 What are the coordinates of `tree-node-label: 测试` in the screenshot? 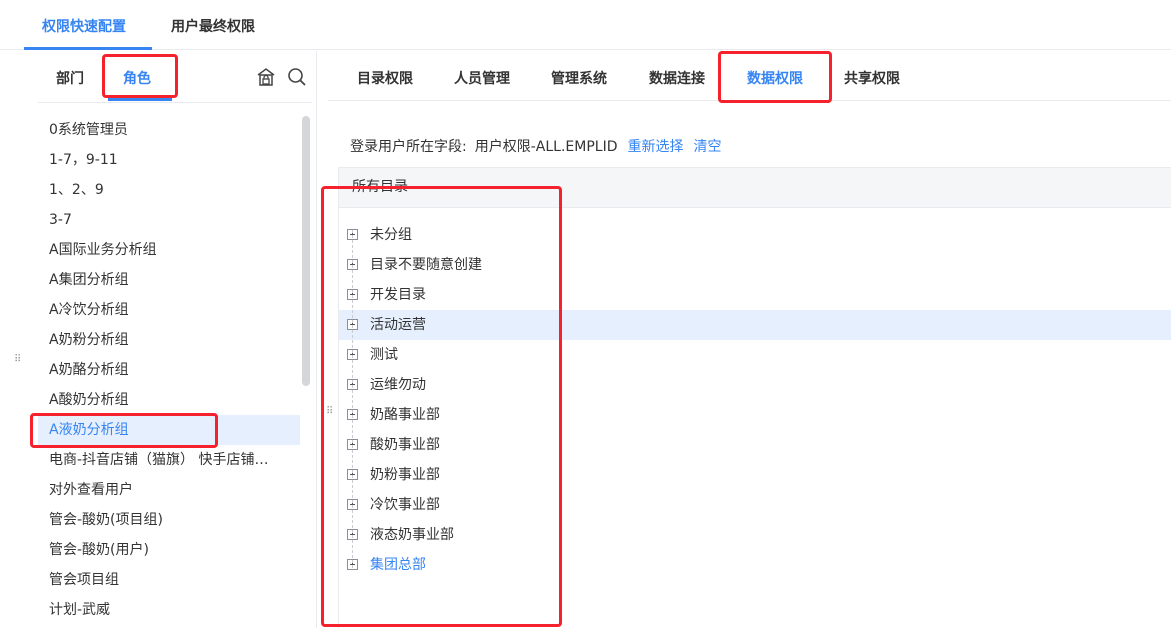 It's located at (384, 355).